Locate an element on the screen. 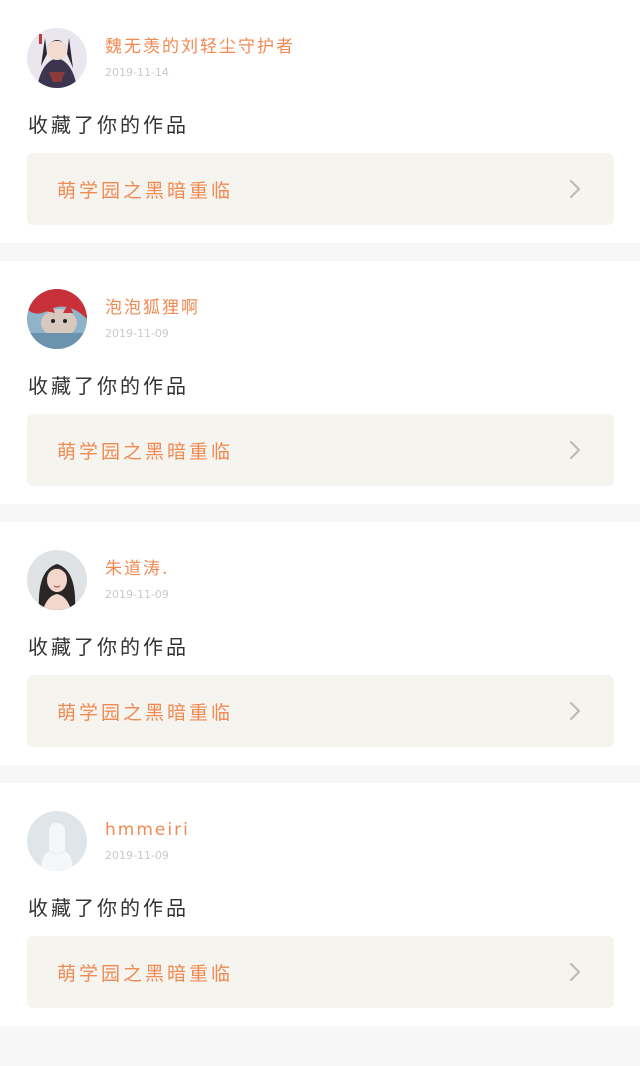 The height and width of the screenshot is (1066, 640). anime-character-avatar-icon is located at coordinates (57, 58).